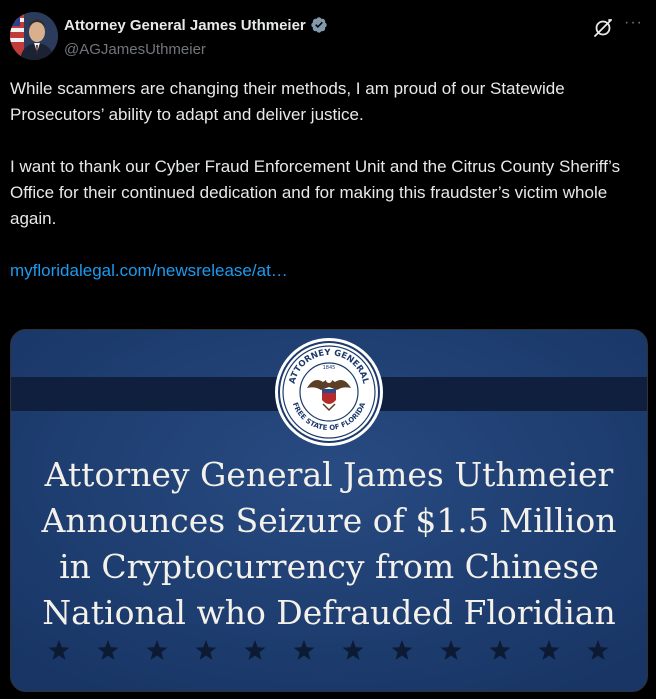  Describe the element at coordinates (329, 474) in the screenshot. I see `headline-line: Attorney General James Uthmeier` at that location.